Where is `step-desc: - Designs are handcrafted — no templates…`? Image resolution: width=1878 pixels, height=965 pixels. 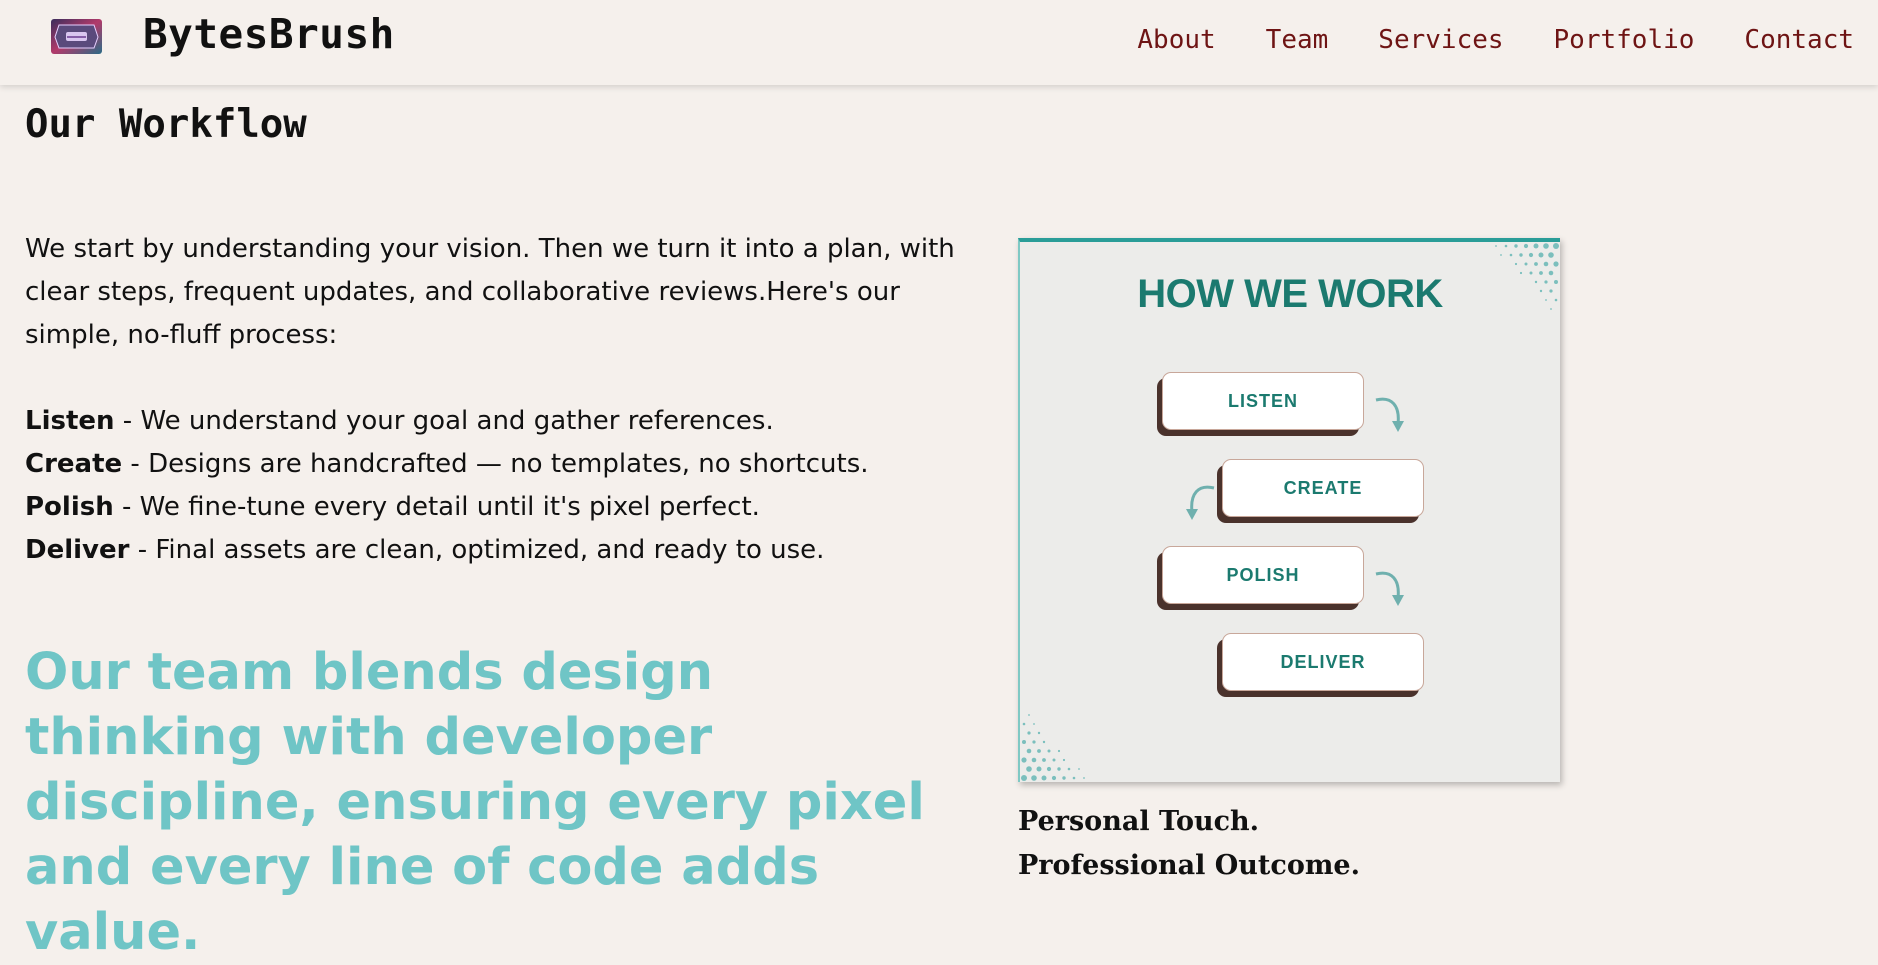
step-desc: - Designs are handcrafted — no templates… is located at coordinates (495, 464).